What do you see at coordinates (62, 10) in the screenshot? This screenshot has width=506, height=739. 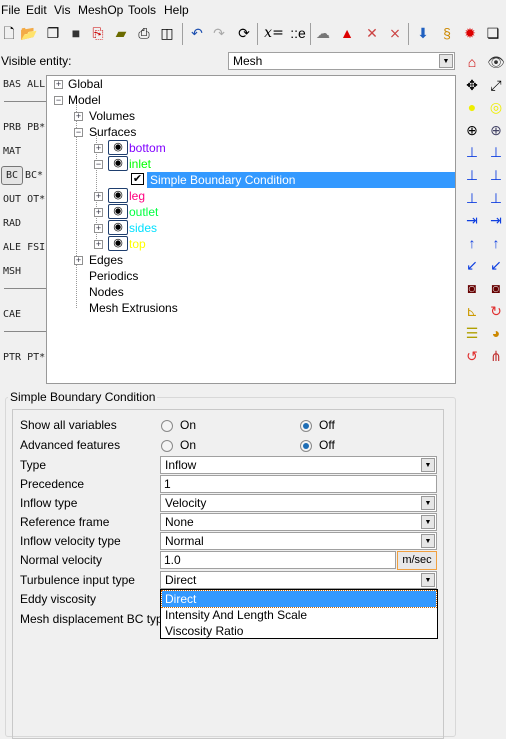 I see `menu-vis: Vis` at bounding box center [62, 10].